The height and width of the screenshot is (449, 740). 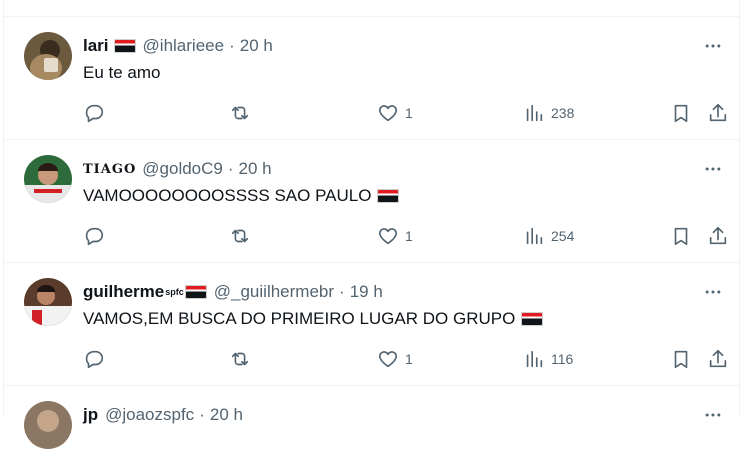 I want to click on display-name: lari, so click(x=96, y=46).